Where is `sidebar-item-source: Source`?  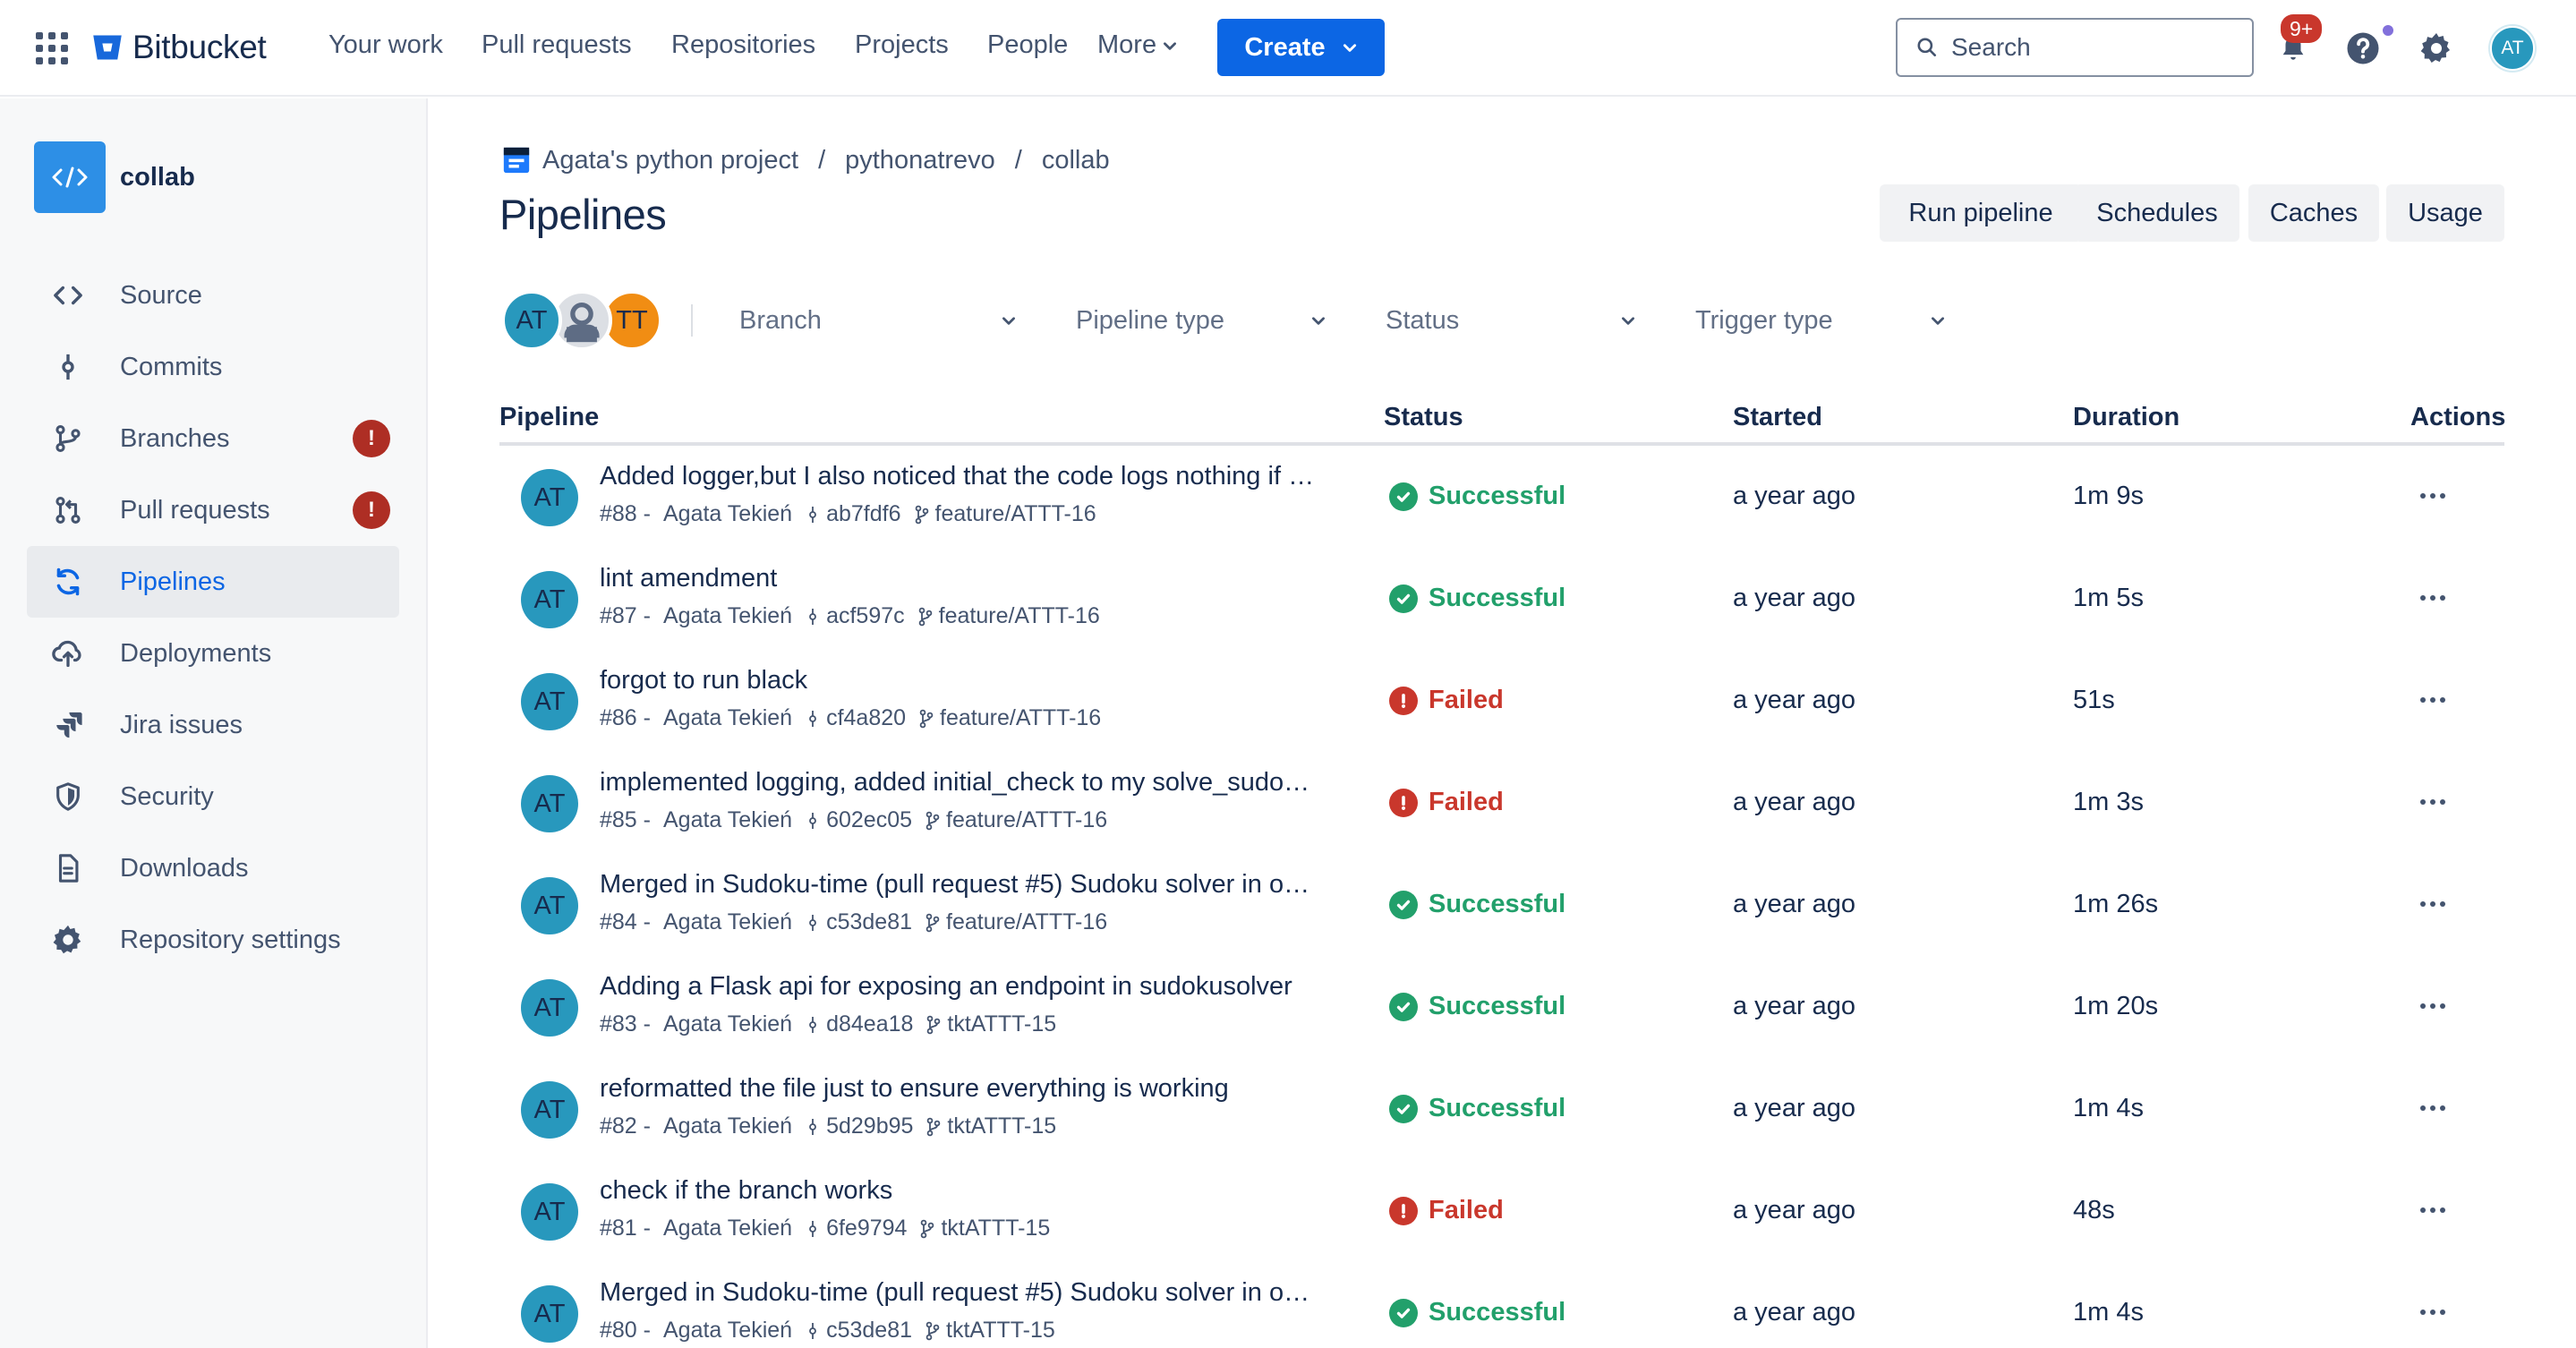
sidebar-item-source: Source is located at coordinates (213, 295).